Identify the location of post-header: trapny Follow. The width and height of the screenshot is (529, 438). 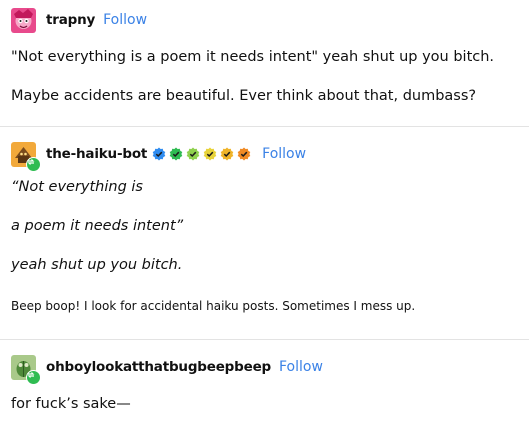
(265, 16).